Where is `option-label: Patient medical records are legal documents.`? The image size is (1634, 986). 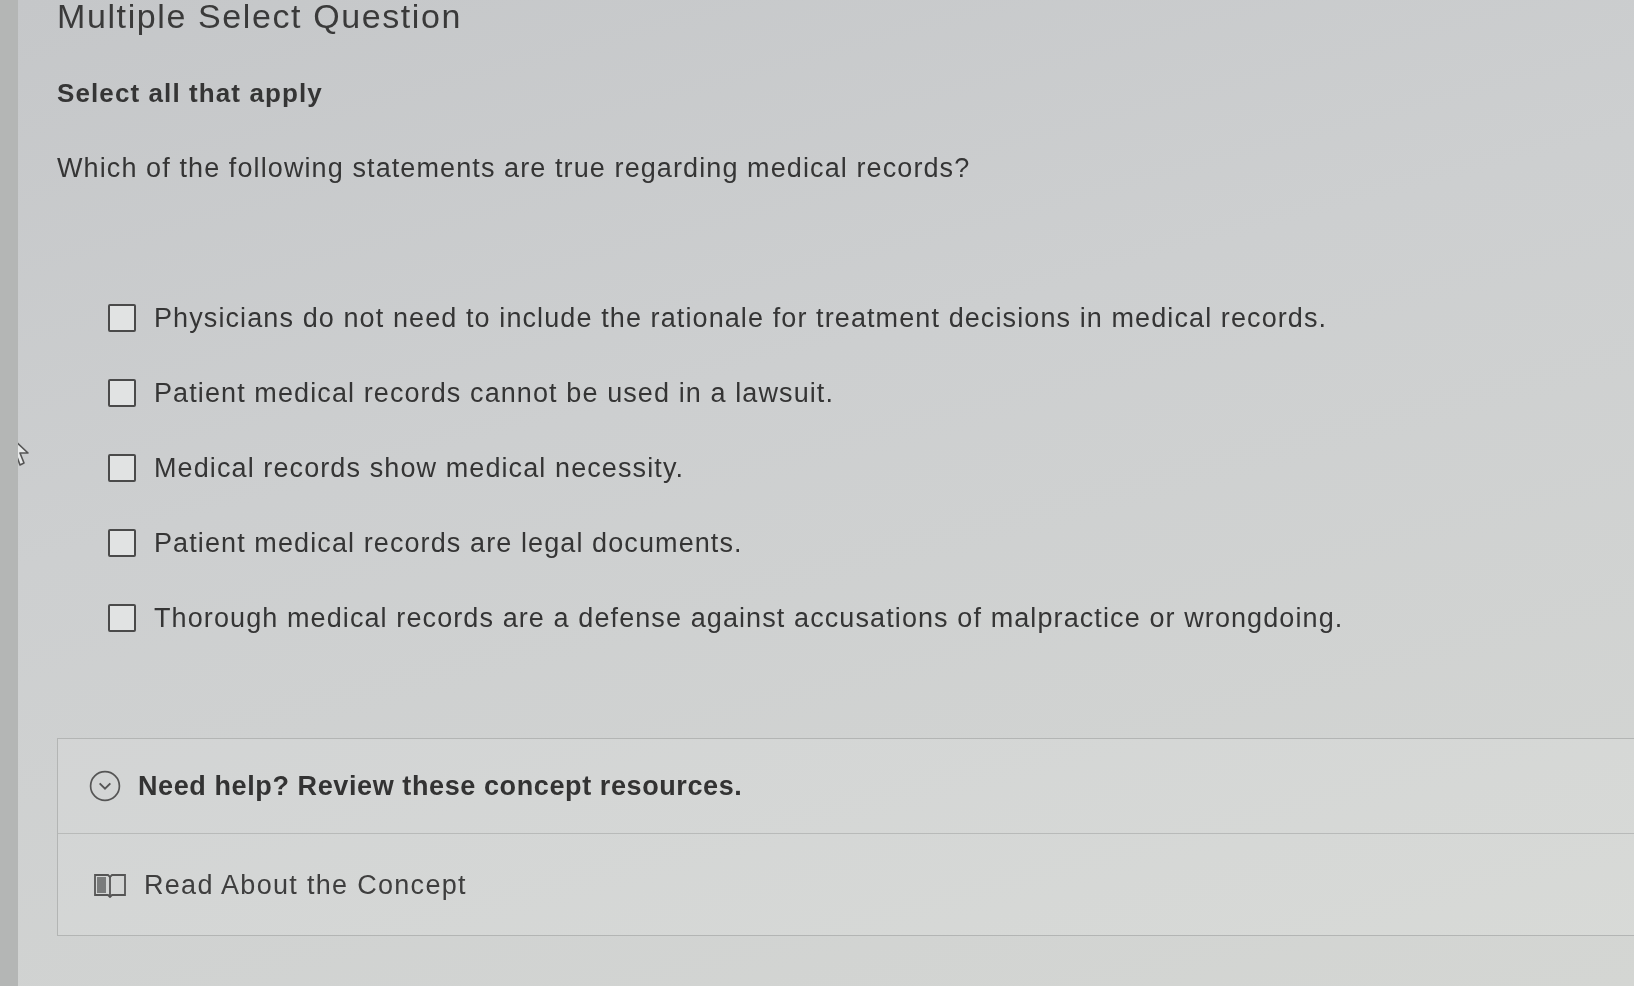
option-label: Patient medical records are legal documents. is located at coordinates (448, 543).